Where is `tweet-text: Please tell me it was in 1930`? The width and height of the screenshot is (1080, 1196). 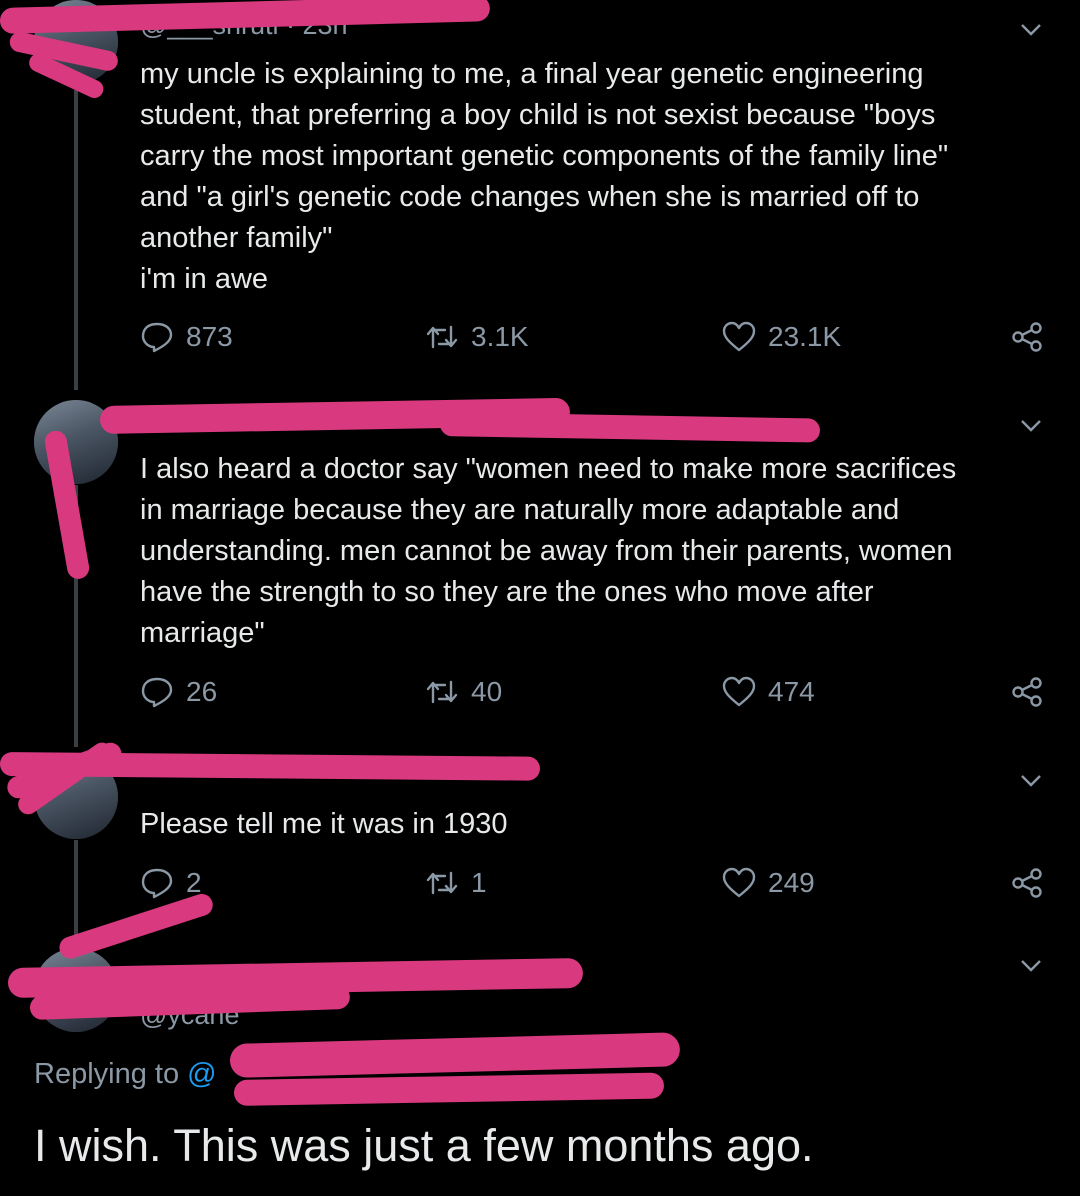
tweet-text: Please tell me it was in 1930 is located at coordinates (324, 824).